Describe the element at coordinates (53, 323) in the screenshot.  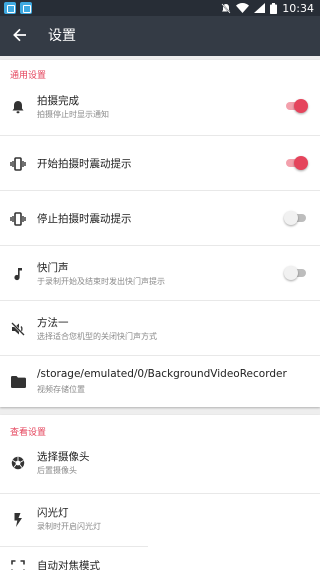
I see `setting-title: 方法一` at that location.